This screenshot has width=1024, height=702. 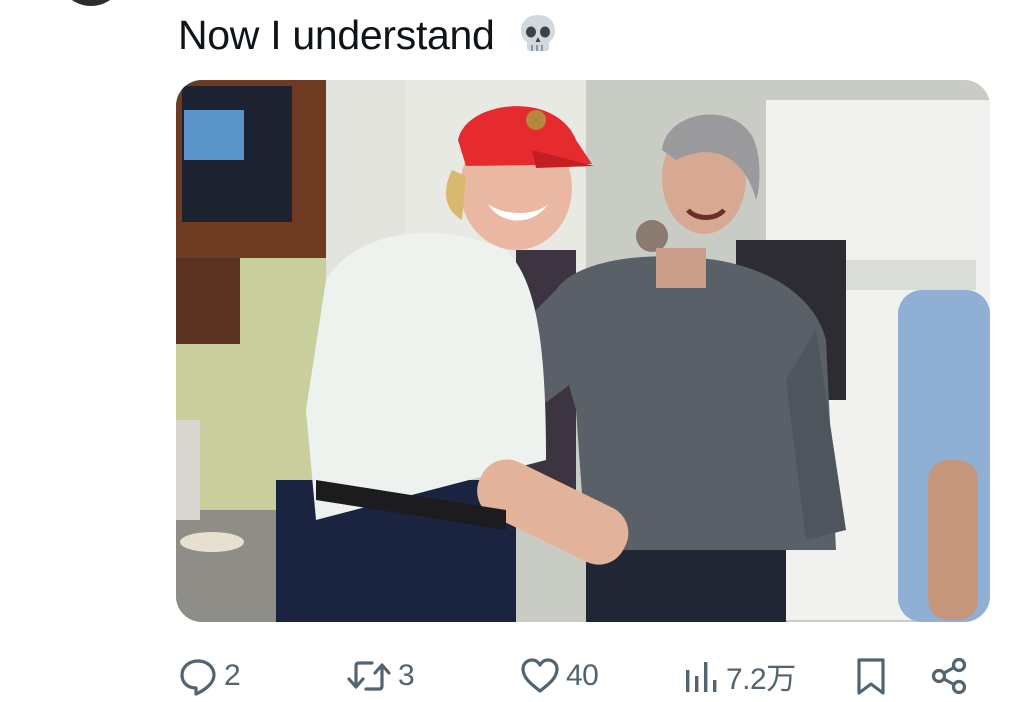 What do you see at coordinates (406, 675) in the screenshot?
I see `retweet-count: 3` at bounding box center [406, 675].